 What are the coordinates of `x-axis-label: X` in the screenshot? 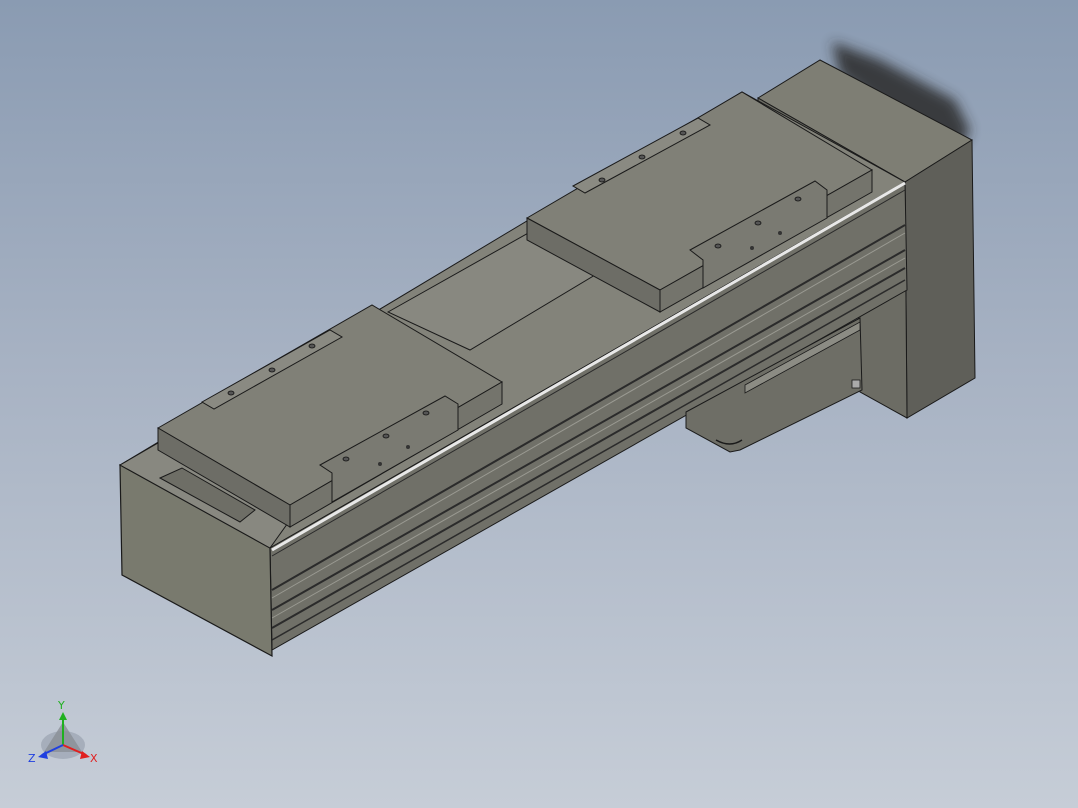 It's located at (94, 758).